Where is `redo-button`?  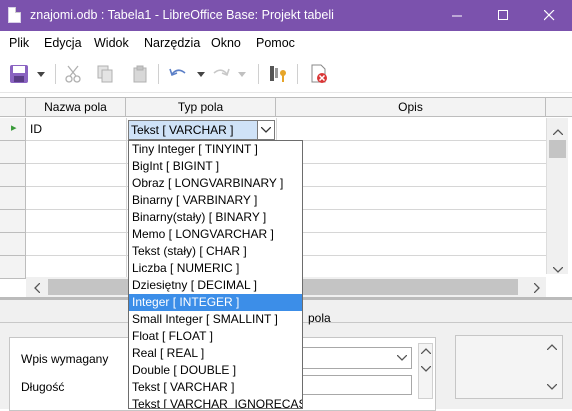 redo-button is located at coordinates (221, 74).